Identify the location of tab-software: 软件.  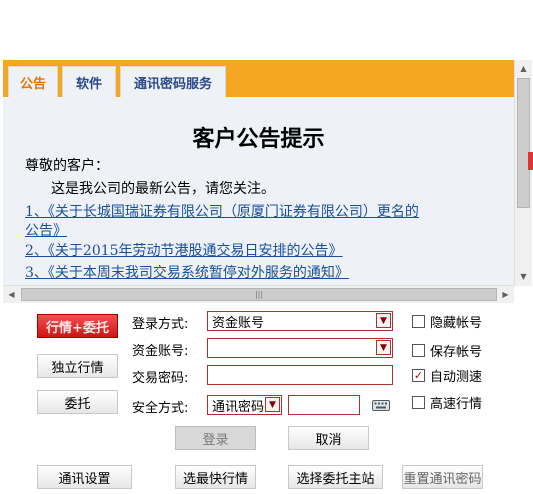
(89, 81).